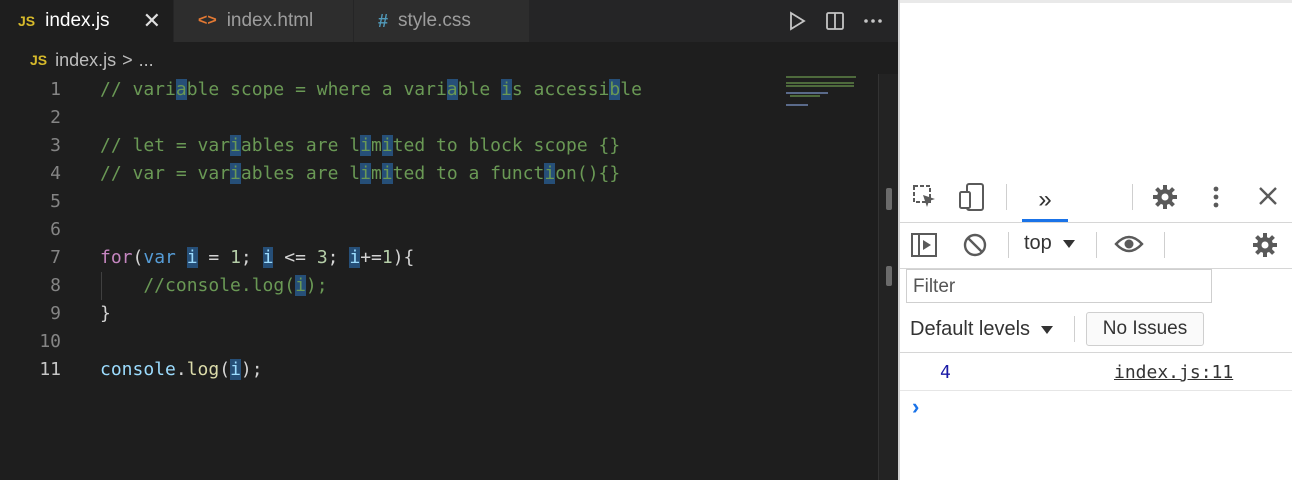 The image size is (1292, 480). I want to click on live-expression-eye-icon, so click(1129, 244).